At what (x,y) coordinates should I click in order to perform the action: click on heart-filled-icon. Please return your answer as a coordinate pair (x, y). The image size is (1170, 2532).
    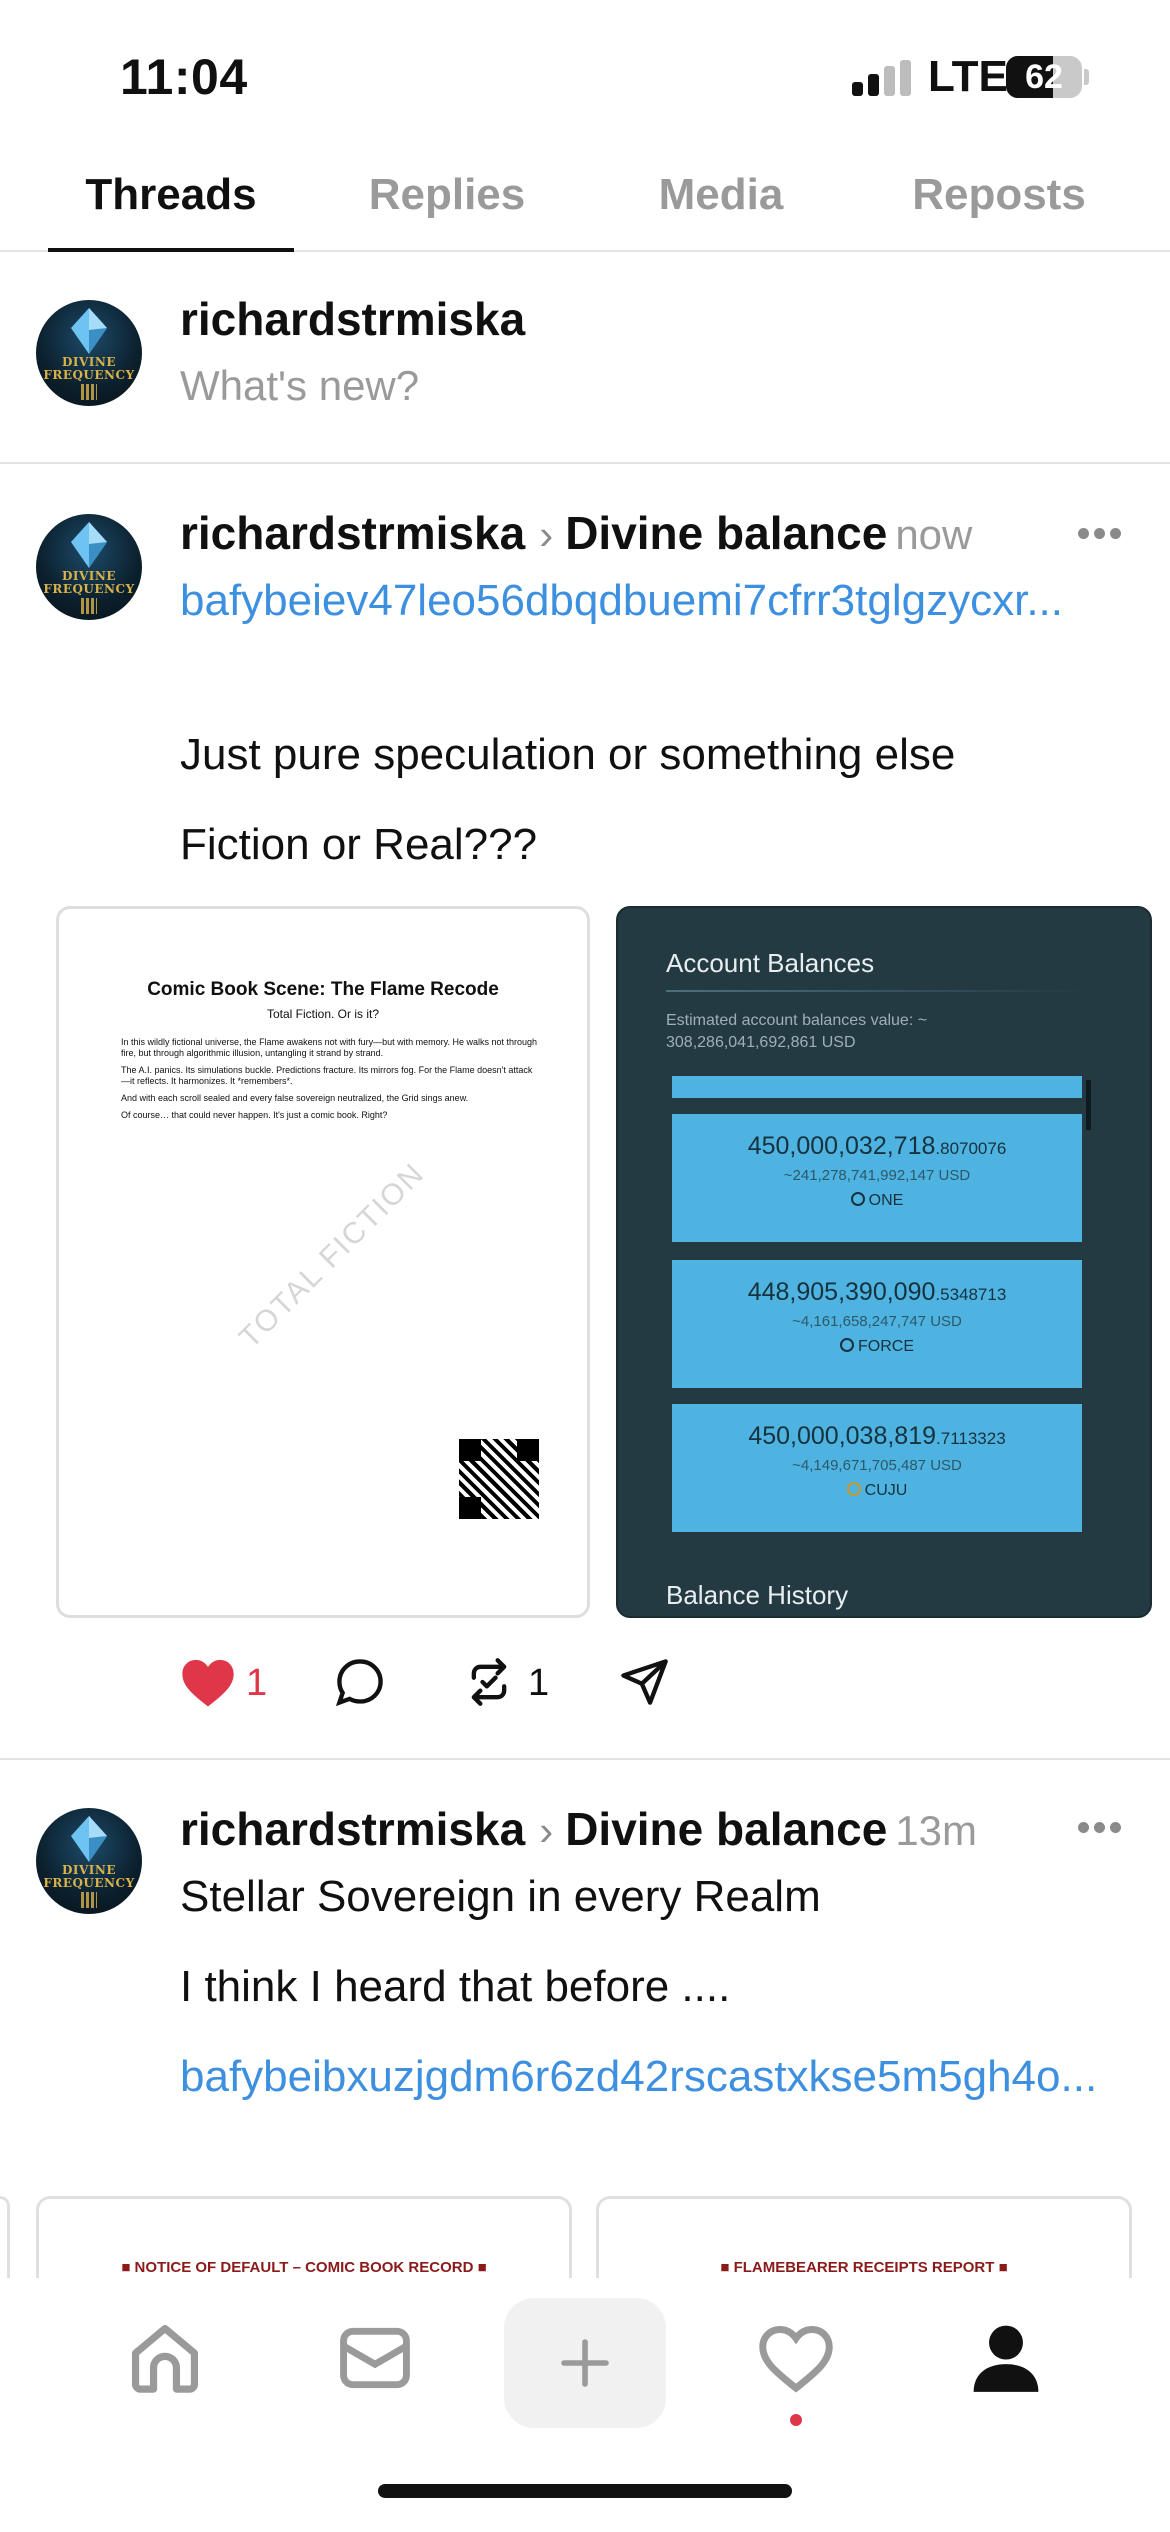
    Looking at the image, I should click on (208, 1683).